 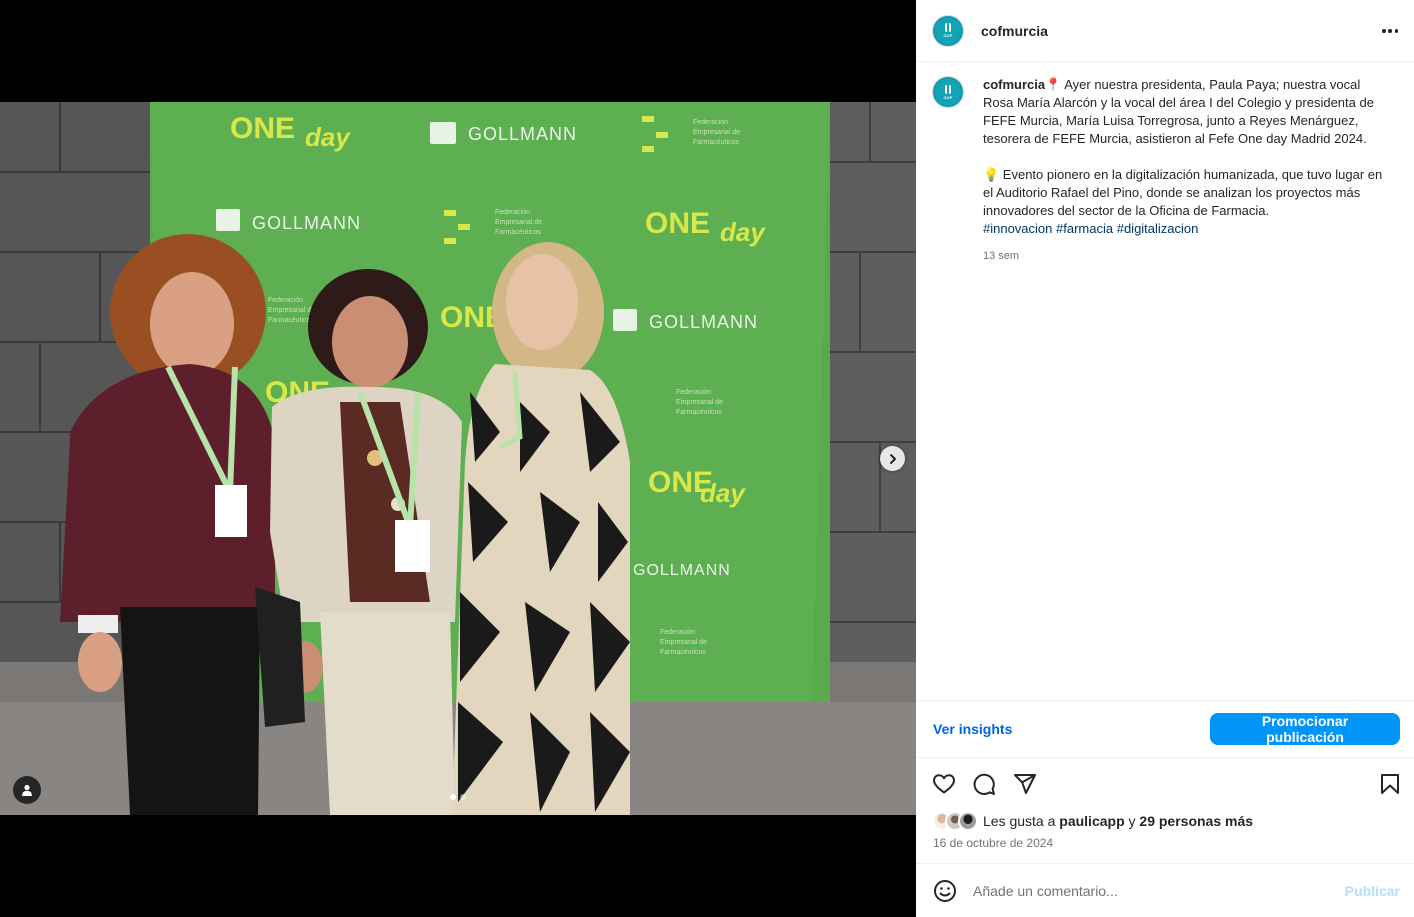 I want to click on tagged-users-button, so click(x=27, y=790).